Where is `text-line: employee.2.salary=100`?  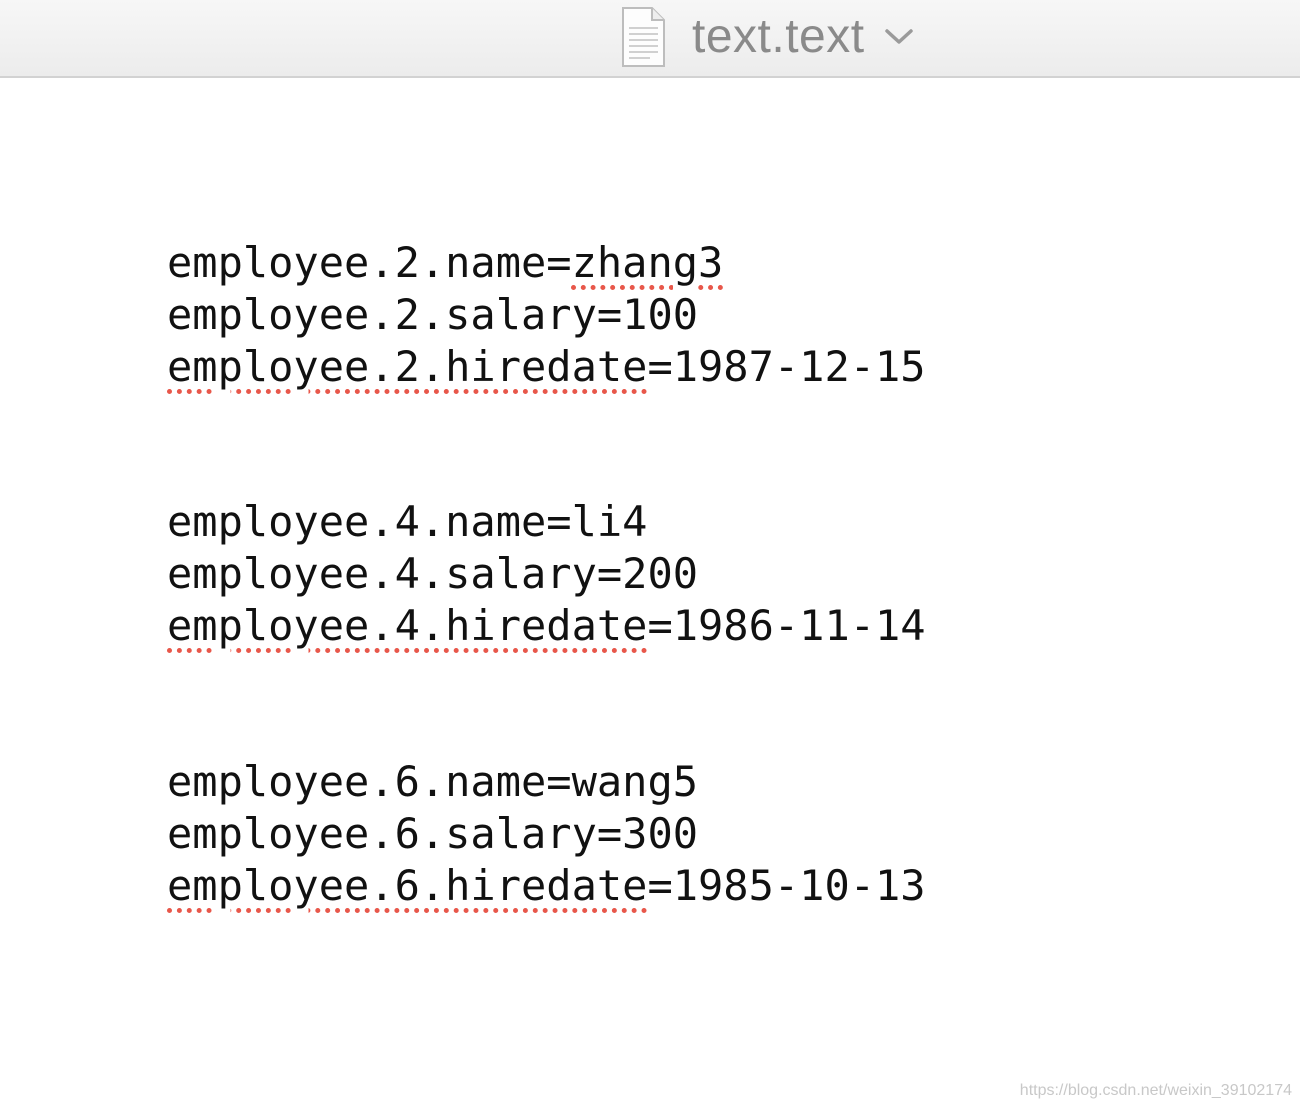
text-line: employee.2.salary=100 is located at coordinates (546, 315).